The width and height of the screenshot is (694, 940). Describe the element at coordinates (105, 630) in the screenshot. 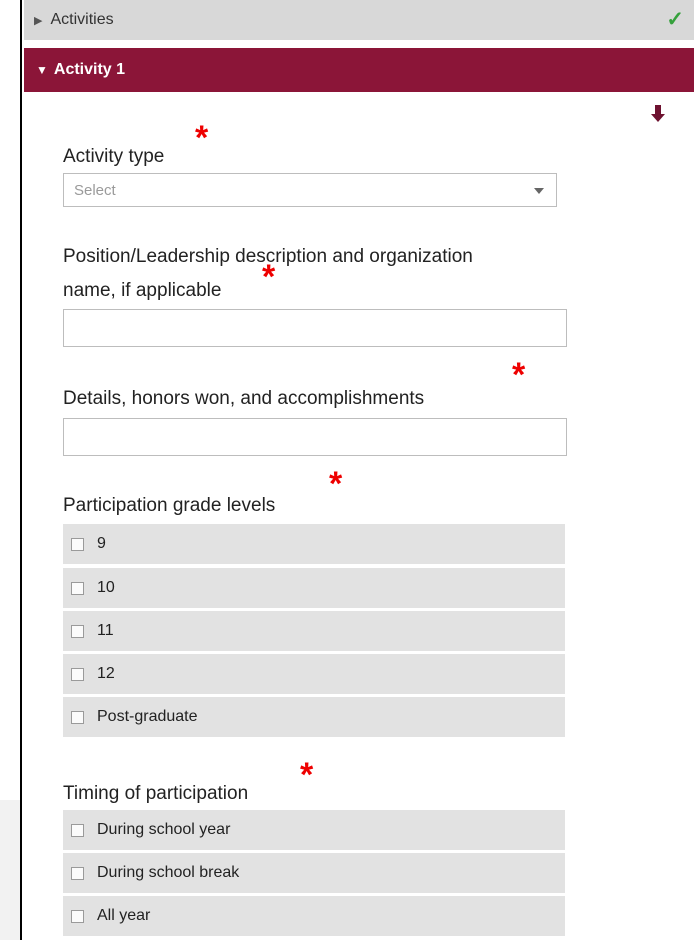

I see `grade-option-label: 11` at that location.